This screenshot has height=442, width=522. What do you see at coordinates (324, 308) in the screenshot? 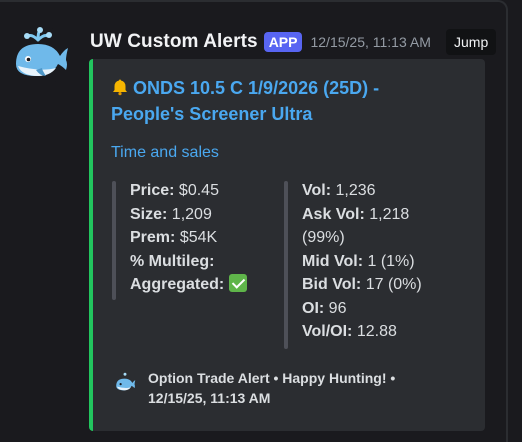
I see `oi-row: OI: 96` at bounding box center [324, 308].